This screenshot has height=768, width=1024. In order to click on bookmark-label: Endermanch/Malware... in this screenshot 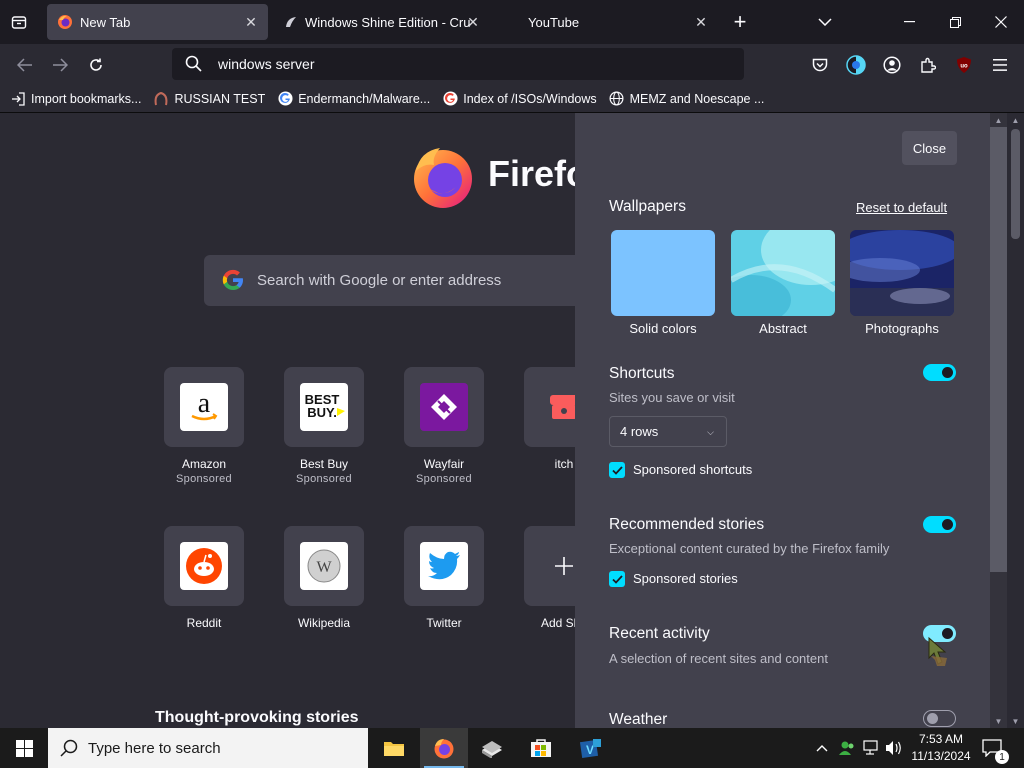, I will do `click(364, 98)`.